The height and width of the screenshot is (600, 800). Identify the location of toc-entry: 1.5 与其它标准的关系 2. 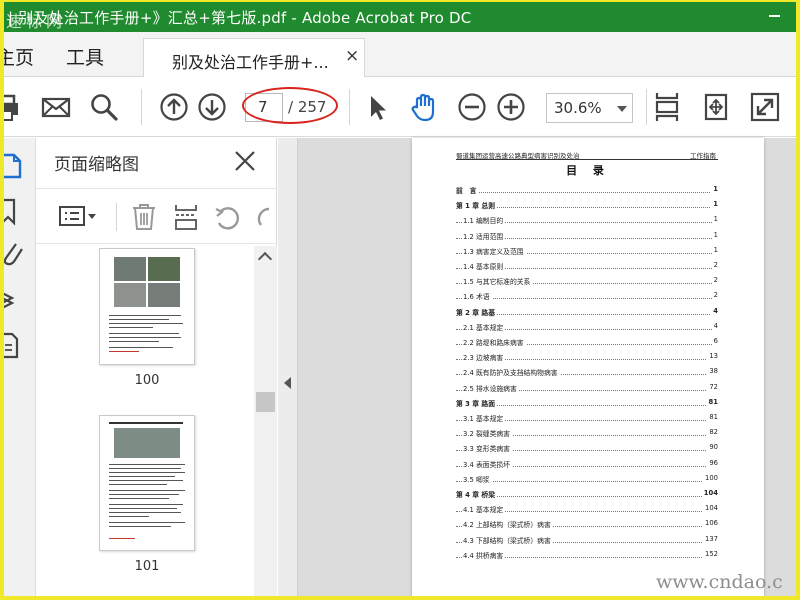
(587, 282).